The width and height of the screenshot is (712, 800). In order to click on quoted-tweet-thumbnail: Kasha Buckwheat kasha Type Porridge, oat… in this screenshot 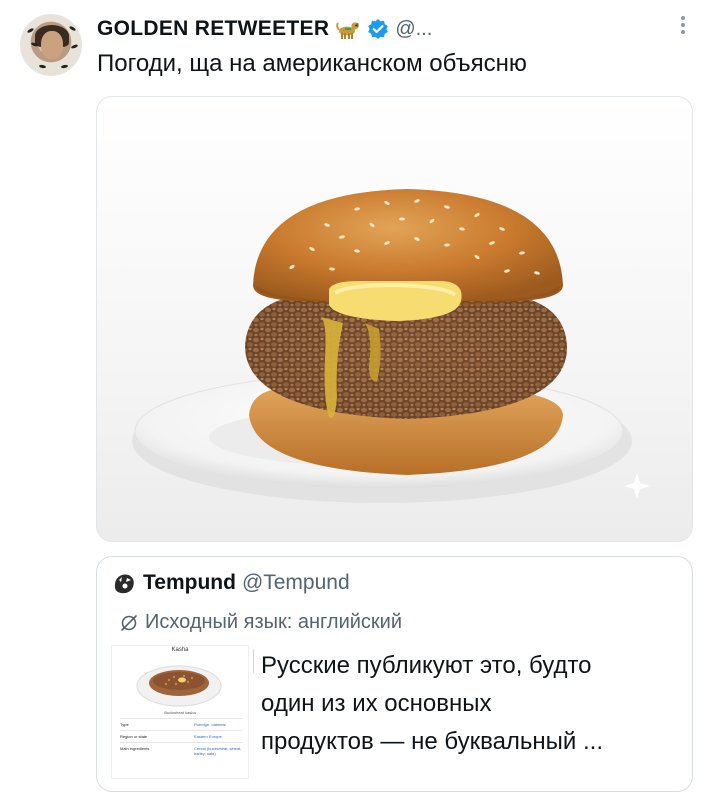, I will do `click(180, 712)`.